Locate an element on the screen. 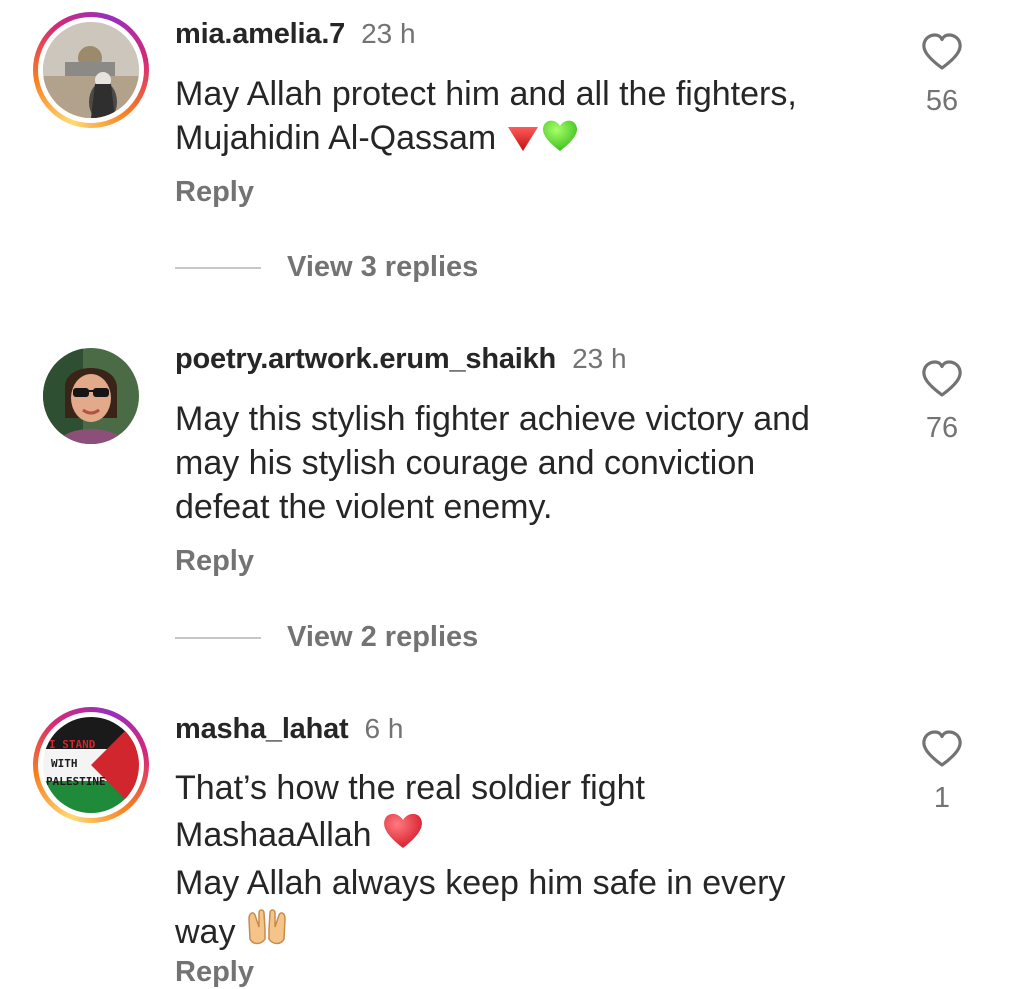  avatar-text: WITH is located at coordinates (64, 763).